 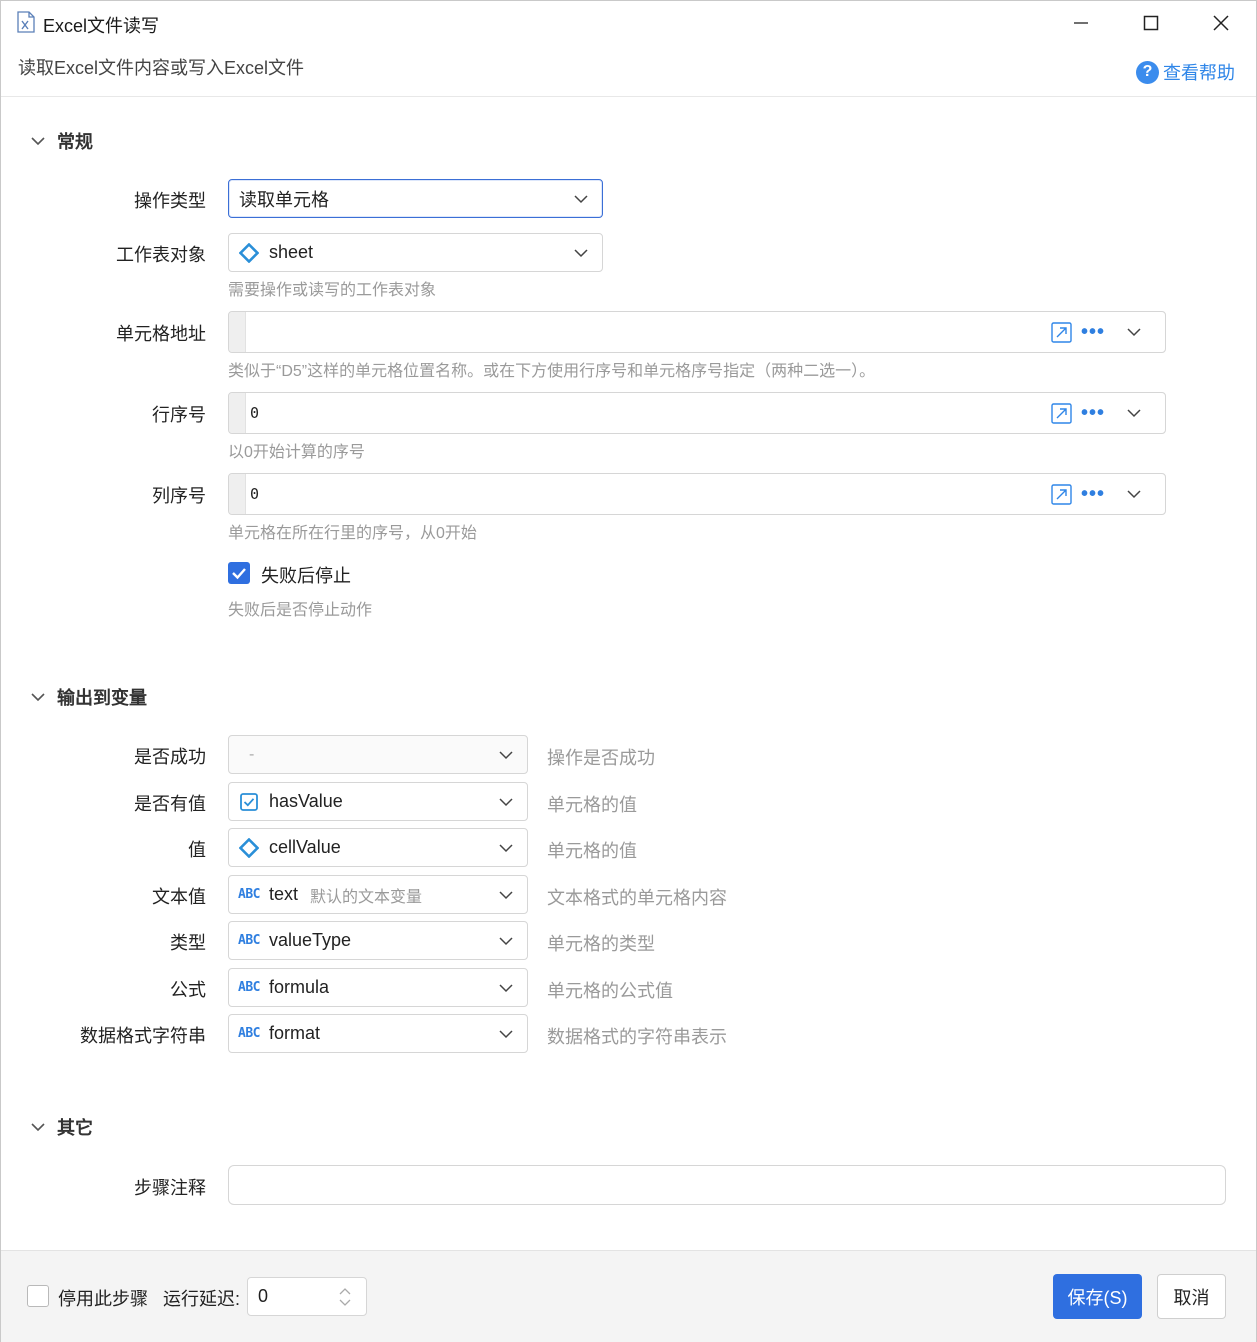 I want to click on op-type-value: 读取单元格, so click(x=284, y=199).